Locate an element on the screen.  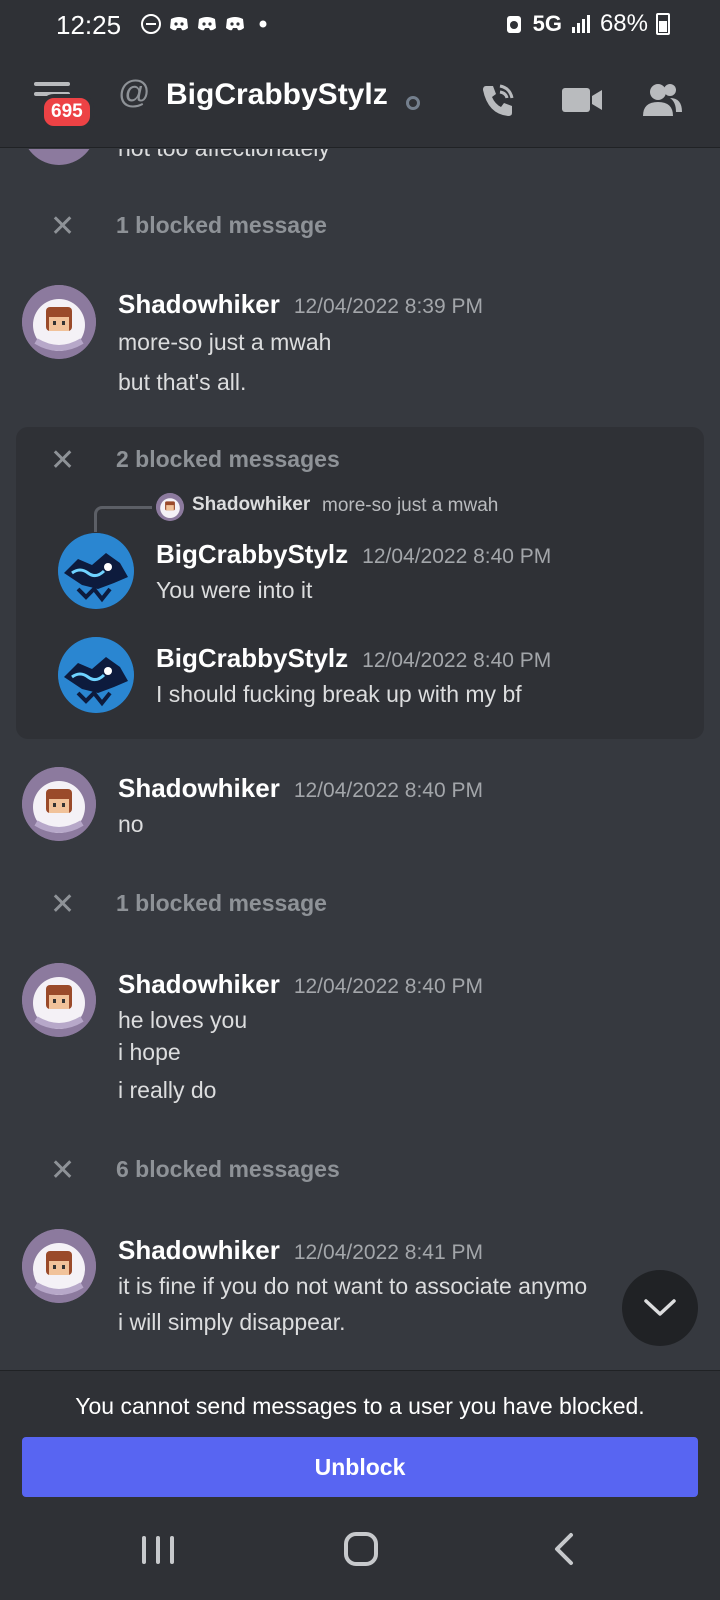
reply-avatar is located at coordinates (170, 507).